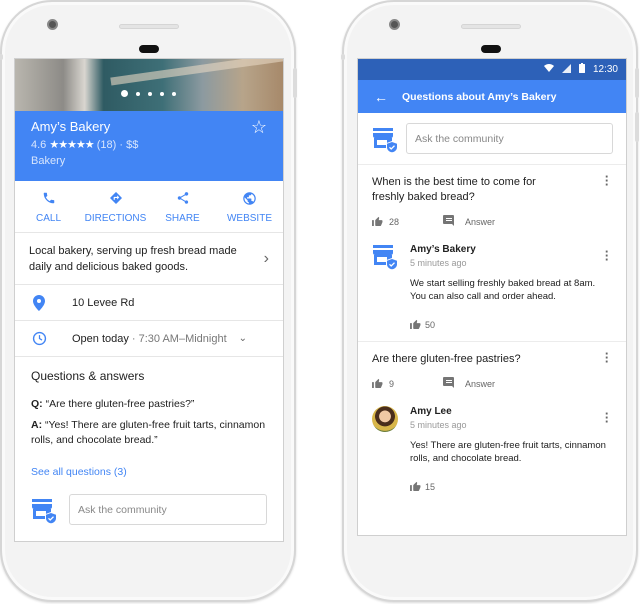 Image resolution: width=640 pixels, height=604 pixels. I want to click on answer-author: Amy Lee, so click(438, 411).